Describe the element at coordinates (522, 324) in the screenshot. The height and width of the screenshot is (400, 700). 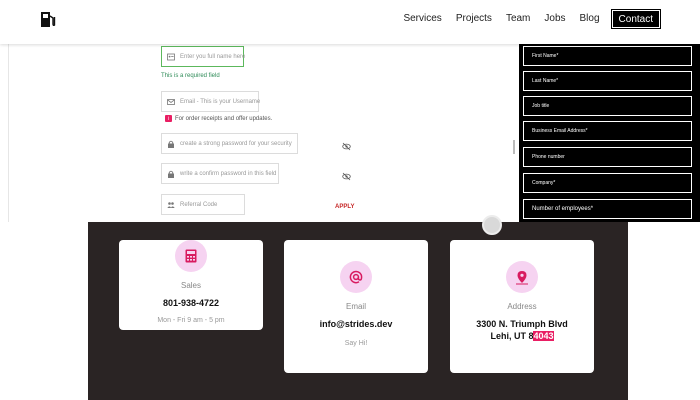
I see `address-line-1: 3300 N. Triumph Blvd` at that location.